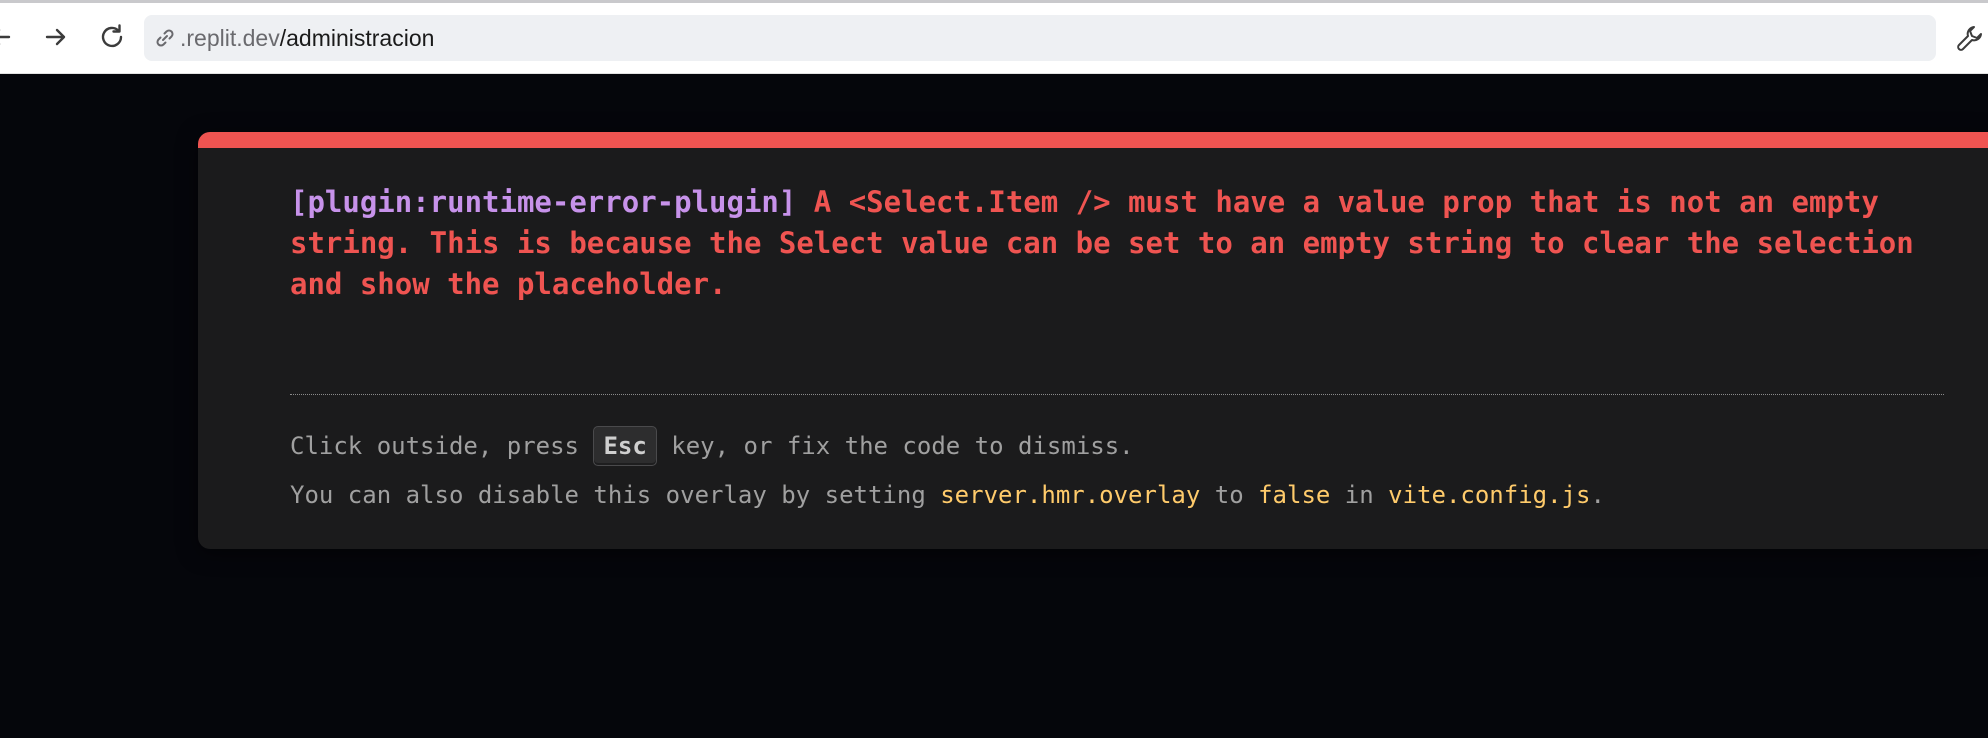 This screenshot has width=1988, height=738. I want to click on link-icon, so click(165, 38).